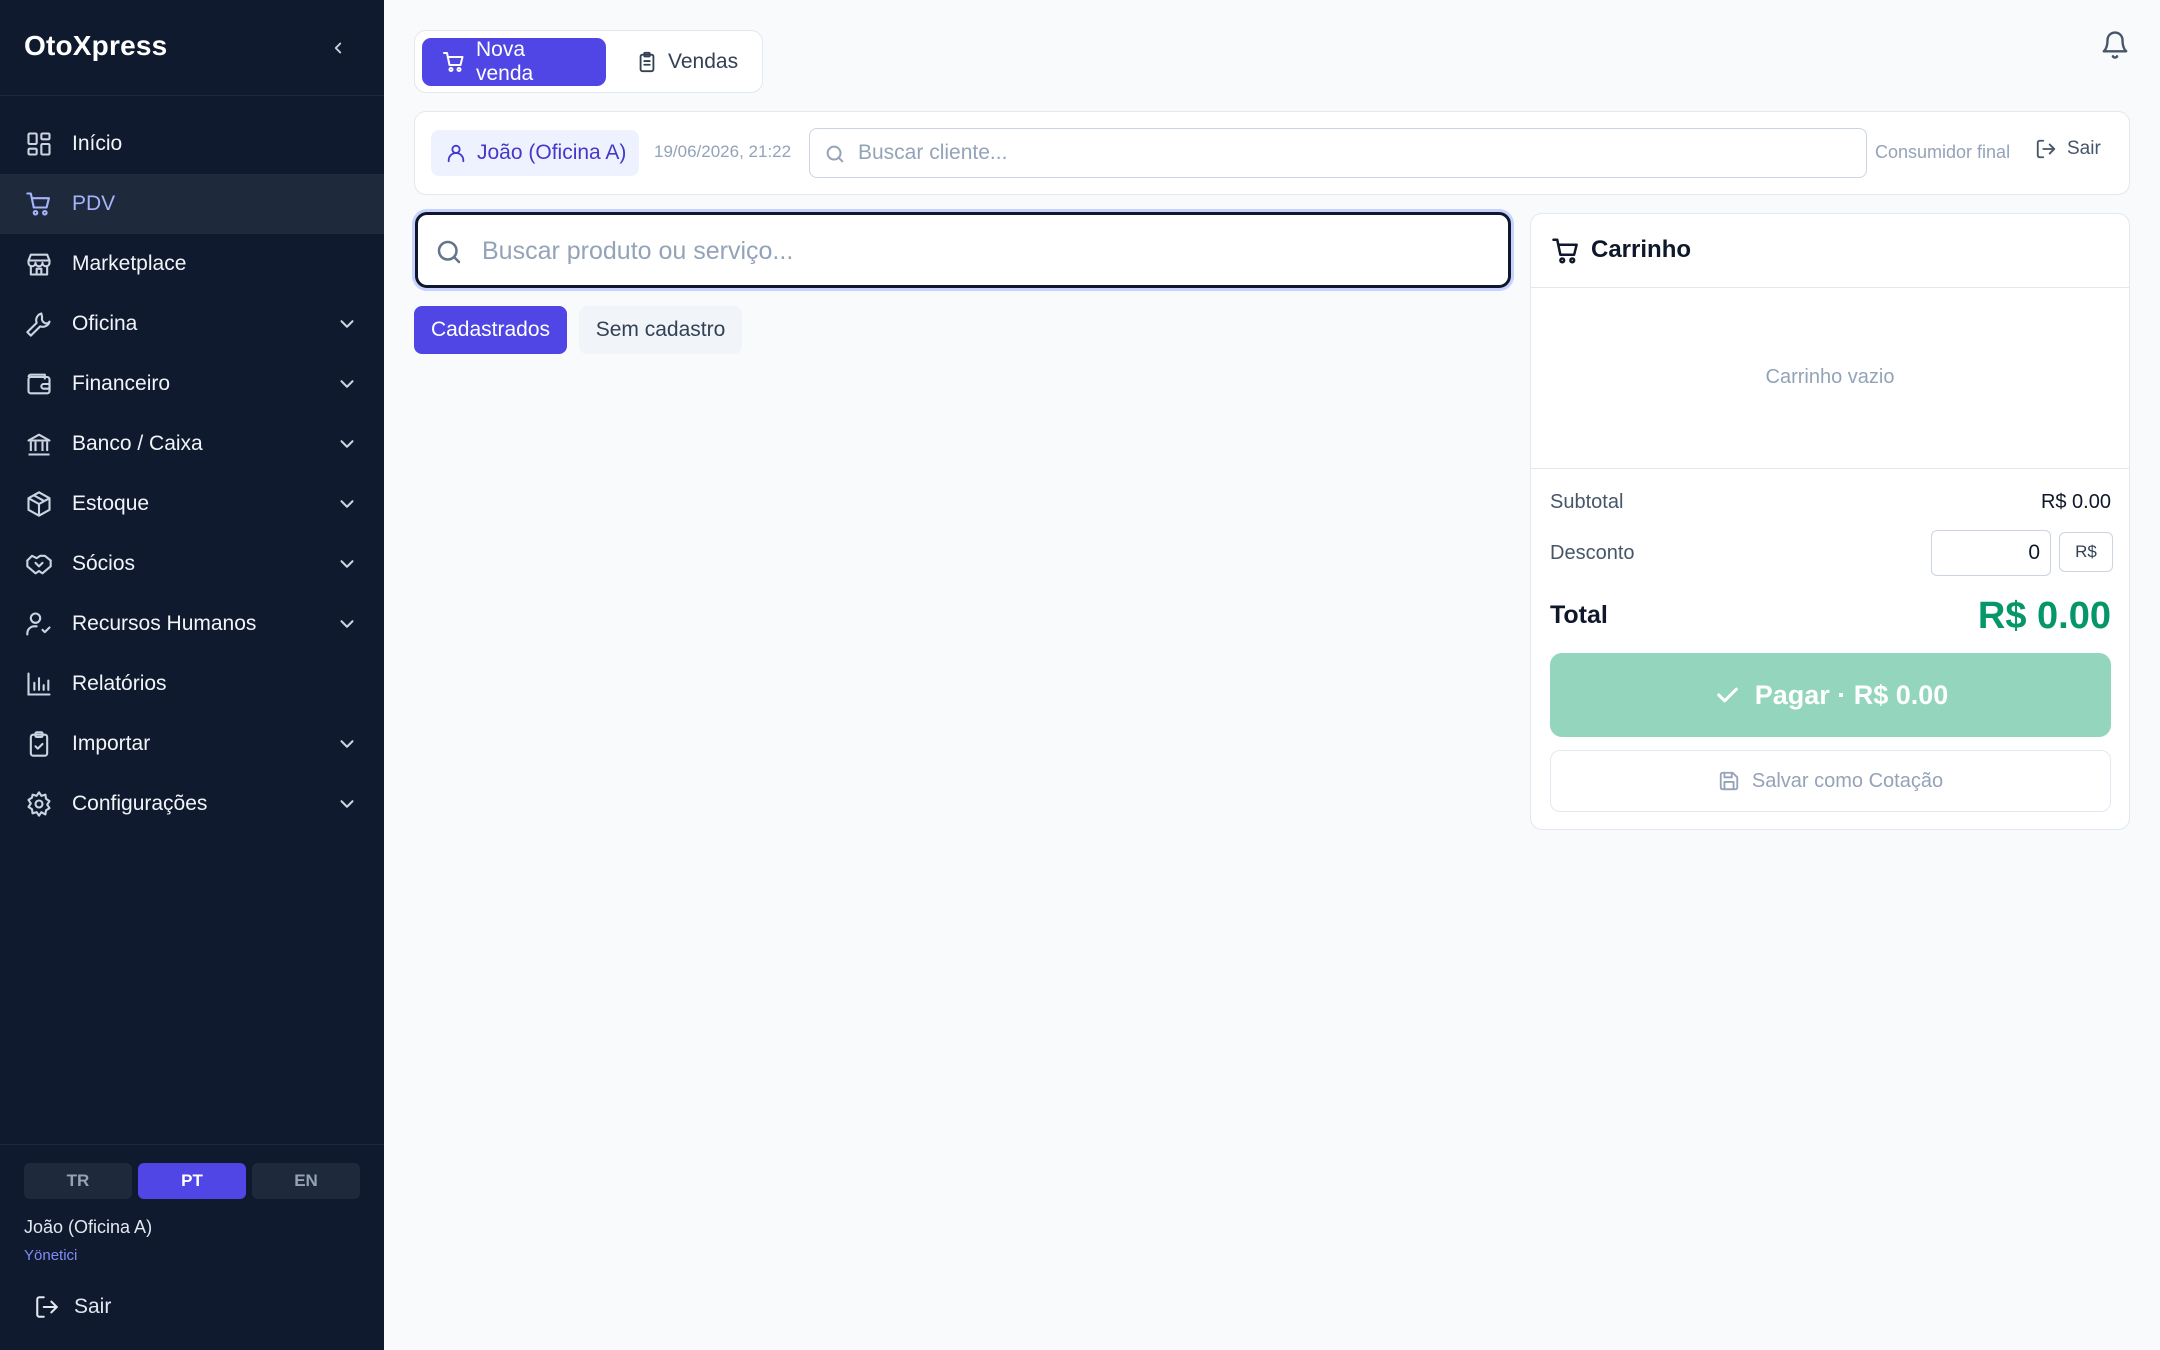 The image size is (2160, 1350). What do you see at coordinates (1991, 553) in the screenshot?
I see `discount-input` at bounding box center [1991, 553].